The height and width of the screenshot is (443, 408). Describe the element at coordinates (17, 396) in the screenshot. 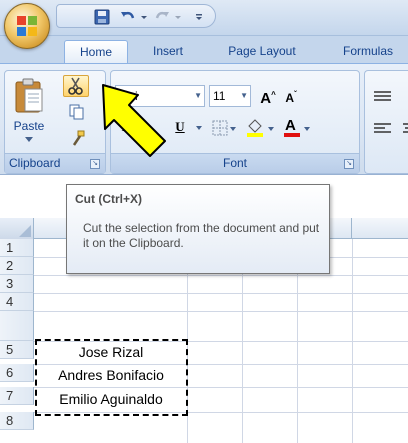

I see `row-header-7: 7` at that location.